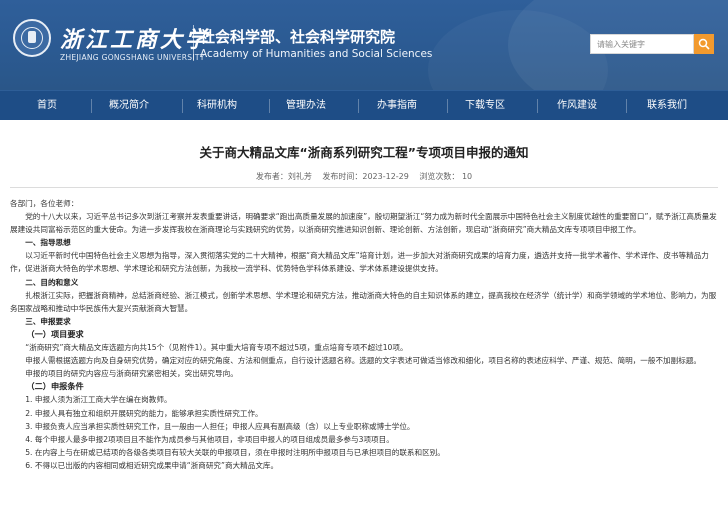 The image size is (728, 510). I want to click on nav-item-home: 首页, so click(47, 106).